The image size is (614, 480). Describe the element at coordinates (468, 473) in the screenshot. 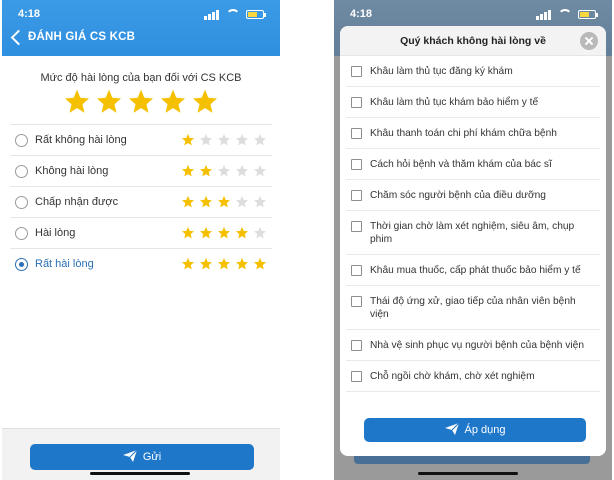

I see `home-indicator` at that location.